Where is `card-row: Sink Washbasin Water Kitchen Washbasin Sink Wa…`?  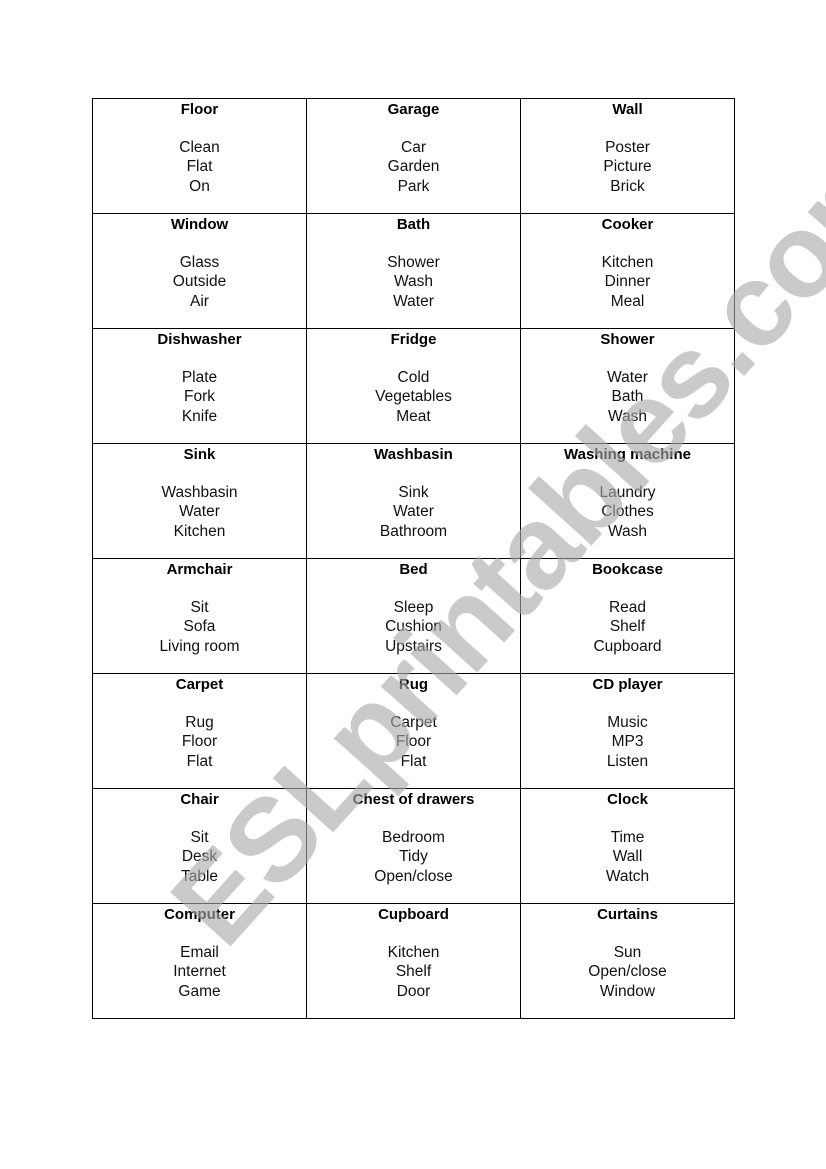
card-row: Sink Washbasin Water Kitchen Washbasin Sink Wa… is located at coordinates (413, 501).